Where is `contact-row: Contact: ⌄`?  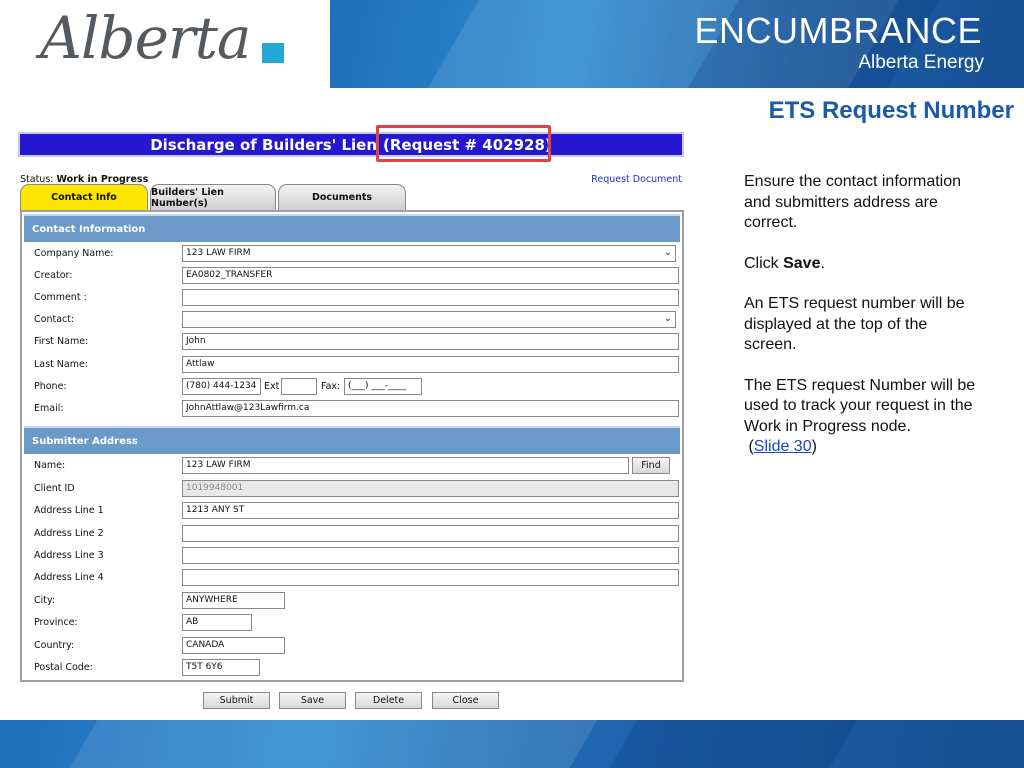 contact-row: Contact: ⌄ is located at coordinates (355, 320).